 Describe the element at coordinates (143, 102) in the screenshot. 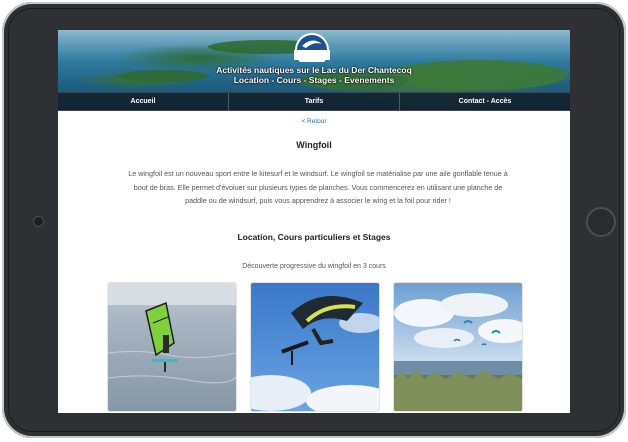

I see `nav-item-accueil: Accueil` at that location.